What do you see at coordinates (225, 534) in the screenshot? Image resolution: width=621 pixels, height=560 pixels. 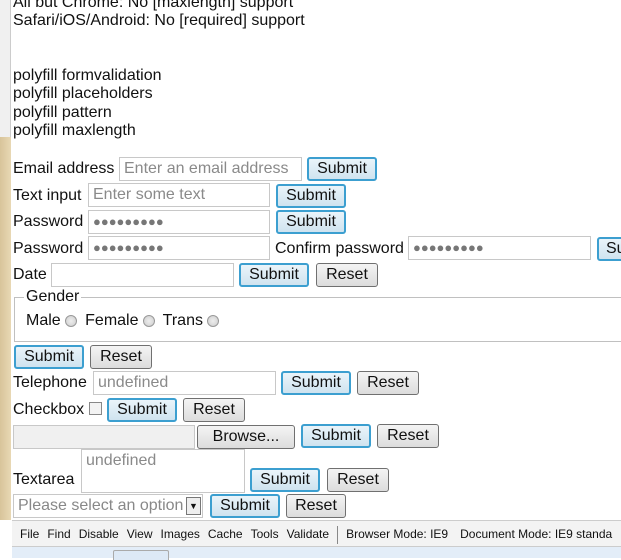 I see `menu-cache: Cache` at bounding box center [225, 534].